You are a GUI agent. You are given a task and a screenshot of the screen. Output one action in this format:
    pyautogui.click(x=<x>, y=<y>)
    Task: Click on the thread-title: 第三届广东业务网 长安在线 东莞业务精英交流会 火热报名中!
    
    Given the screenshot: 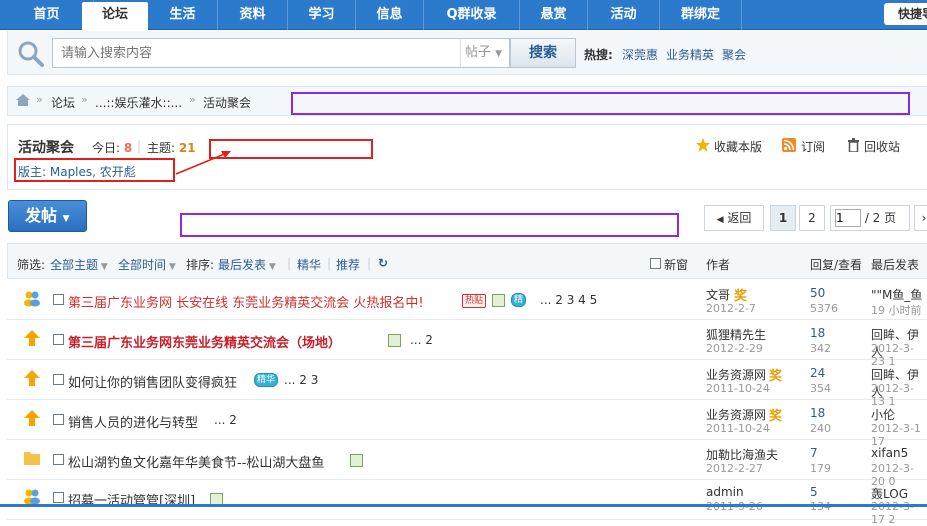 What is the action you would take?
    pyautogui.click(x=246, y=301)
    